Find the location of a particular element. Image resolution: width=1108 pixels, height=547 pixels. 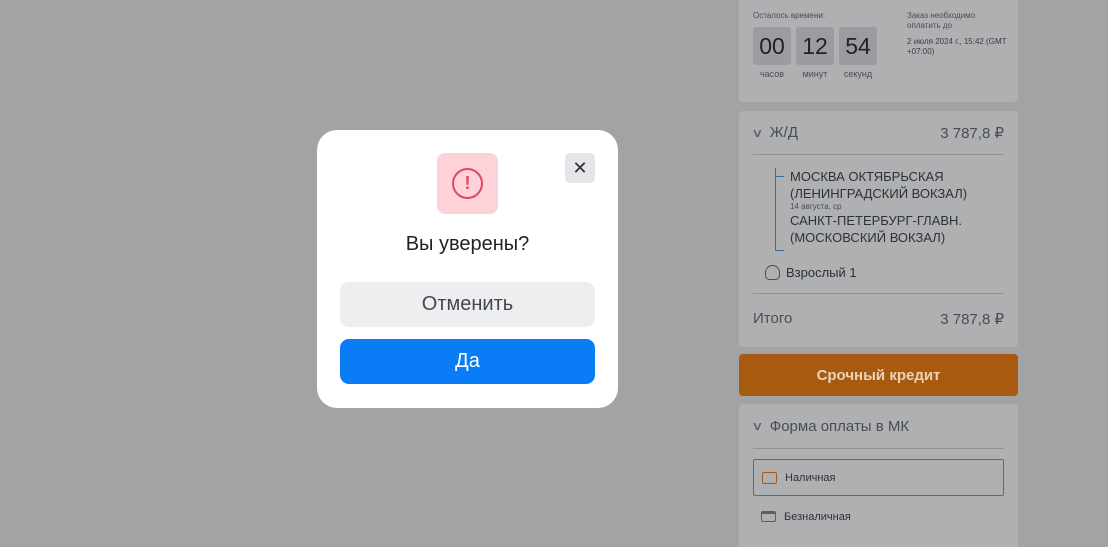

passenger-label: Взрослый 1 is located at coordinates (821, 272).